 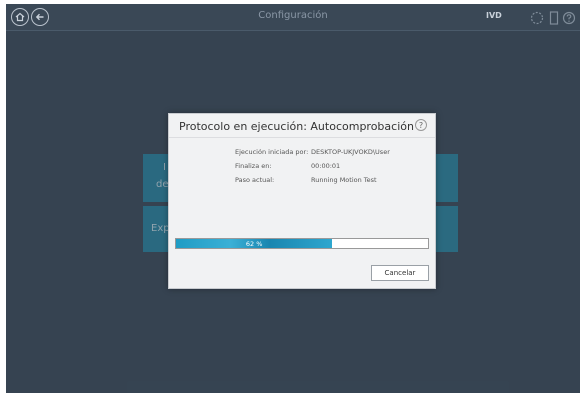 What do you see at coordinates (254, 243) in the screenshot?
I see `progress-label: 62 %` at bounding box center [254, 243].